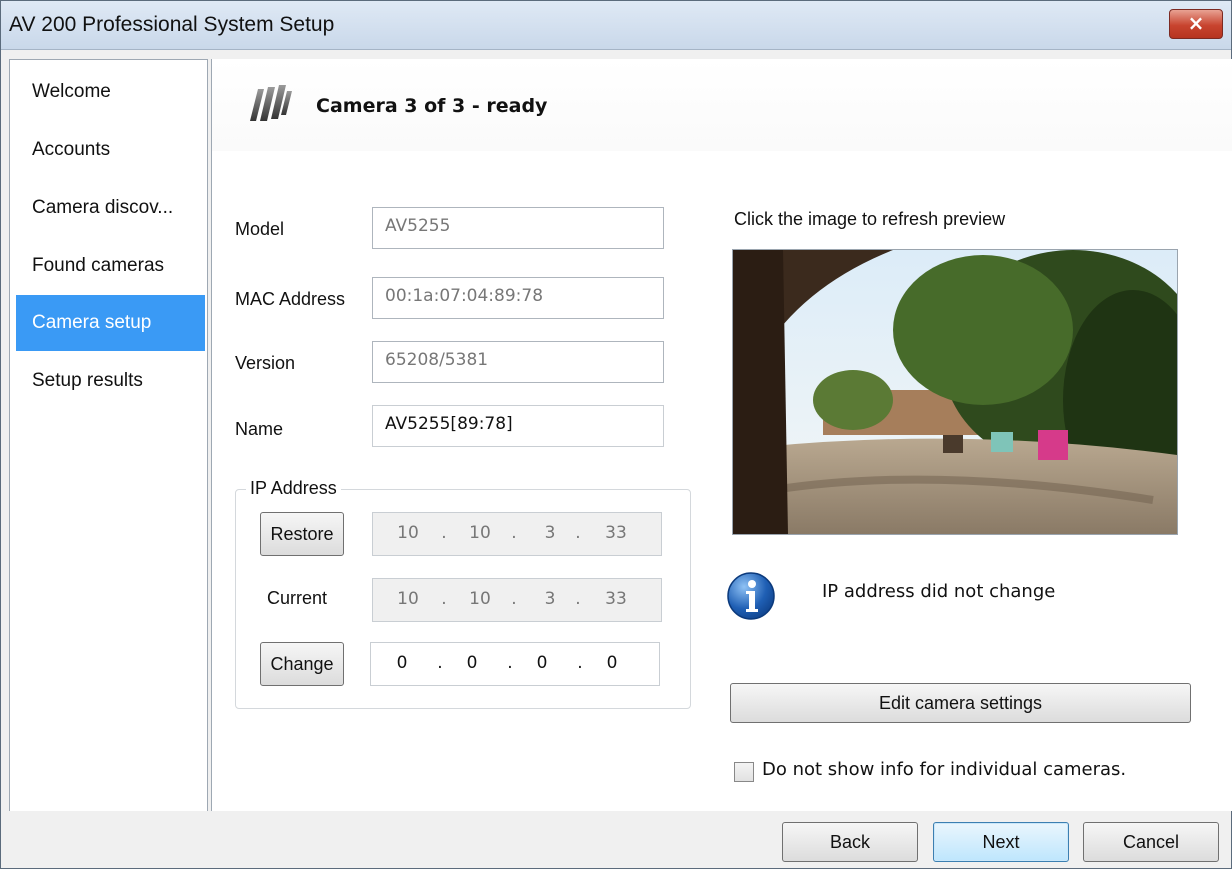 This screenshot has width=1232, height=869. I want to click on page-header: Camera 3 of 3 - ready, so click(722, 105).